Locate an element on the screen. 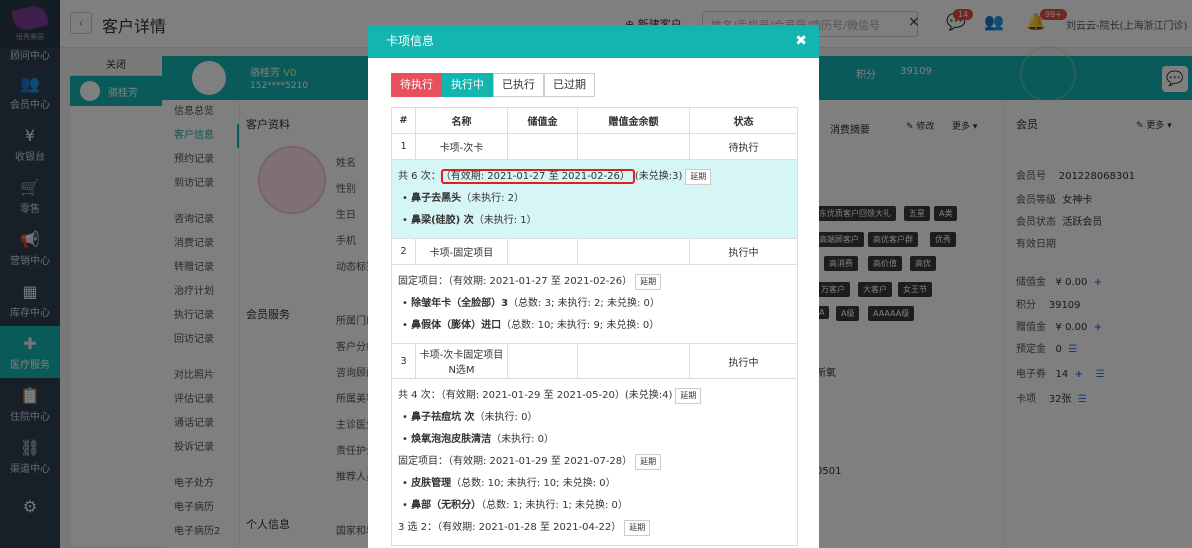 This screenshot has width=1192, height=548. validity-prefix: 共 4 次： is located at coordinates (419, 395).